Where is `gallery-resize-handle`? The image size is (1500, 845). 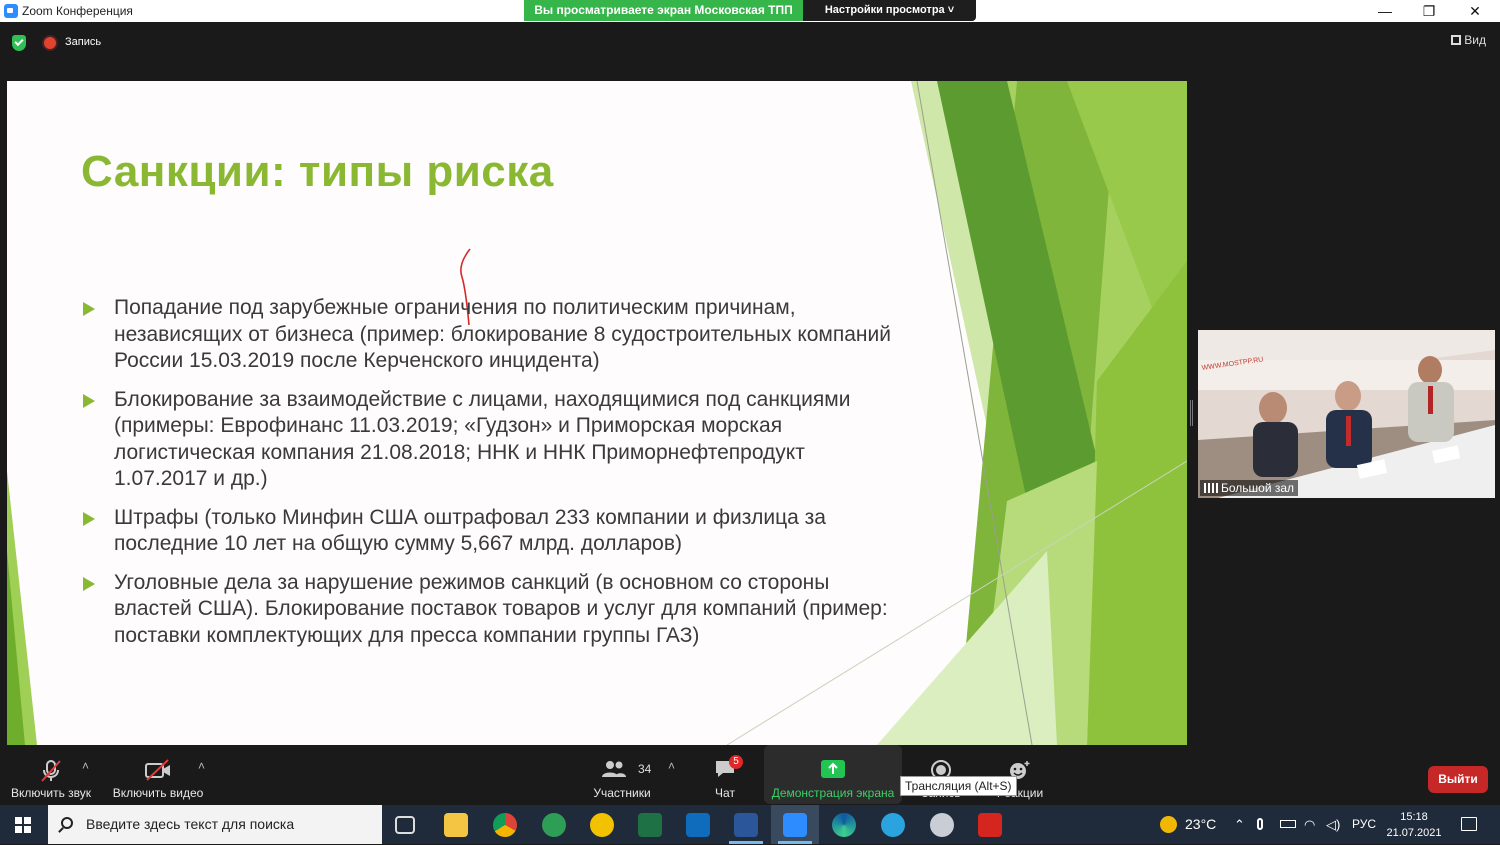 gallery-resize-handle is located at coordinates (1191, 413).